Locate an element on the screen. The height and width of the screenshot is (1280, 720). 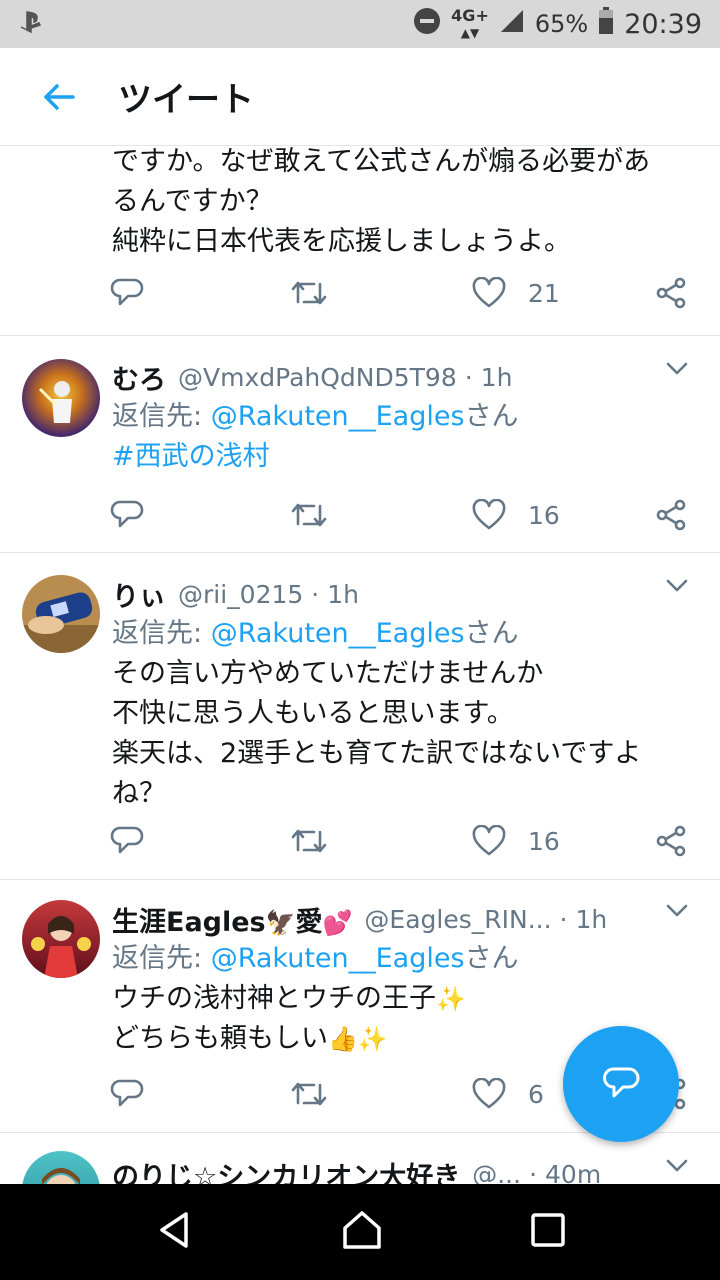
home-icon is located at coordinates (362, 1230).